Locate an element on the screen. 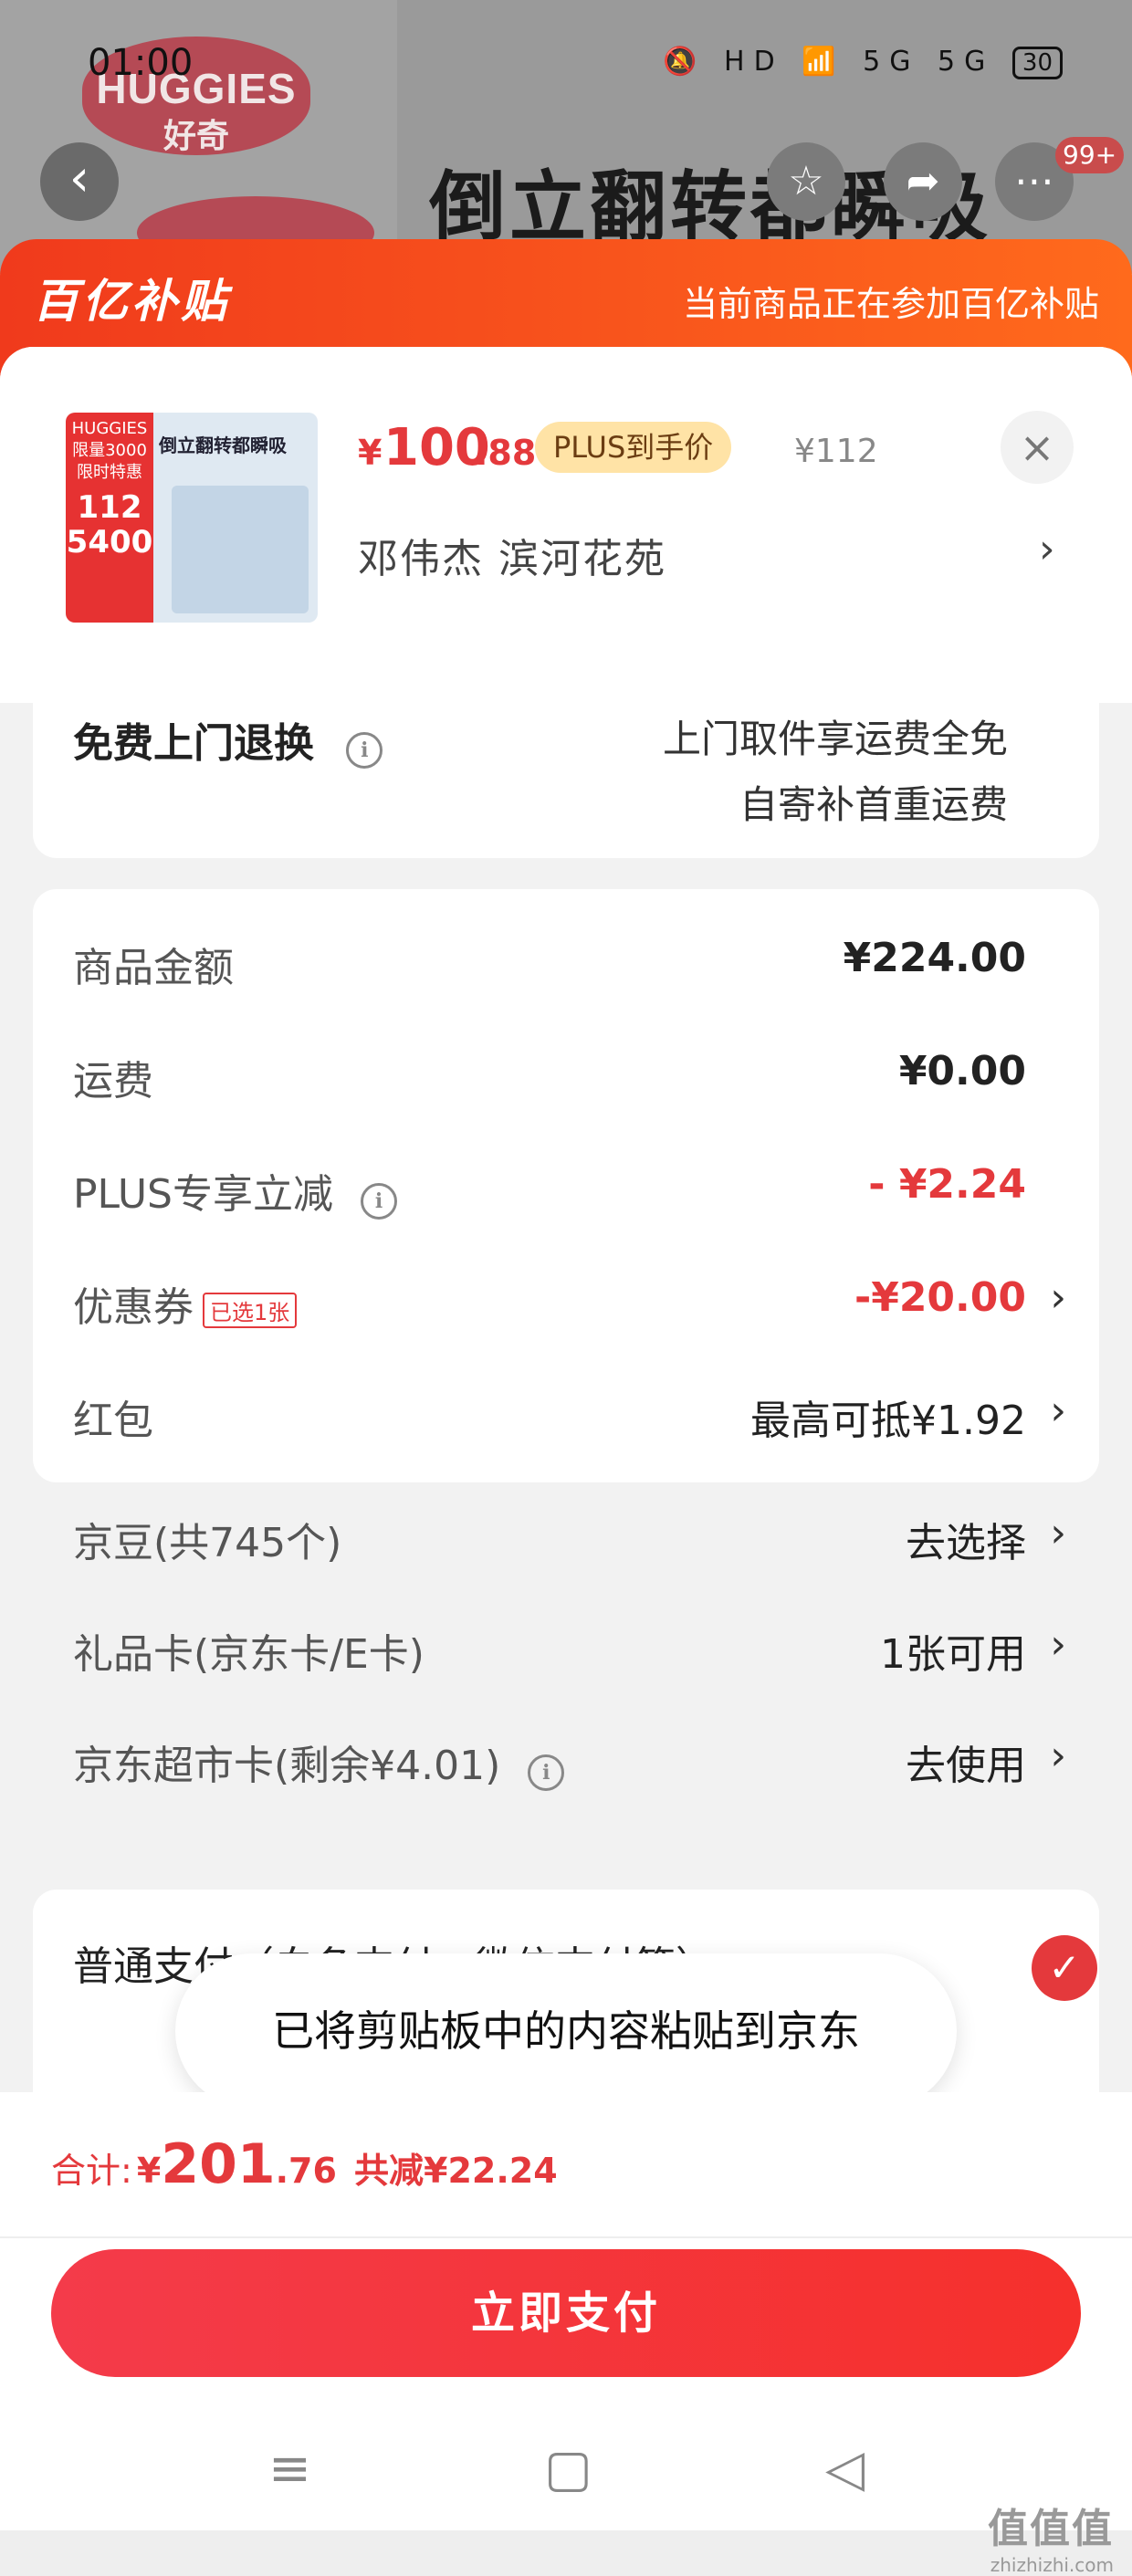 The height and width of the screenshot is (2576, 1132). watermark-name: 值值值 is located at coordinates (1051, 2529).